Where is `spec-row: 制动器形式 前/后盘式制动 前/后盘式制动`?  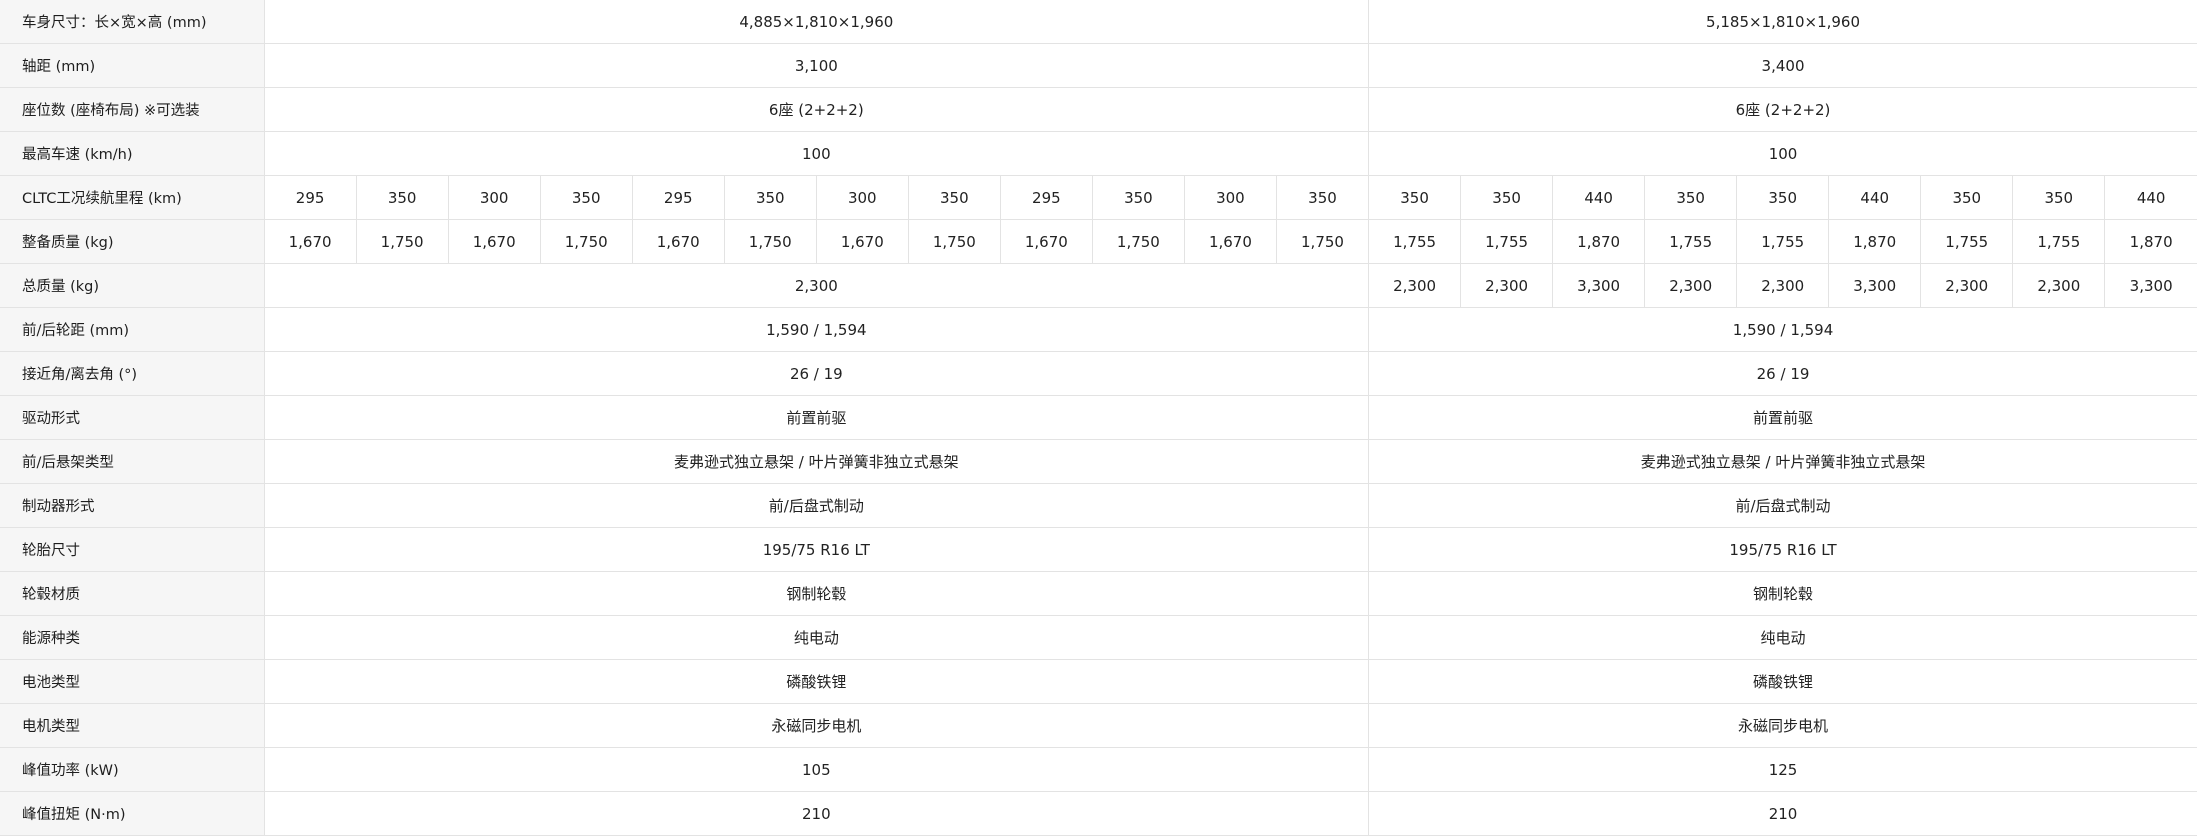 spec-row: 制动器形式 前/后盘式制动 前/后盘式制动 is located at coordinates (1098, 505).